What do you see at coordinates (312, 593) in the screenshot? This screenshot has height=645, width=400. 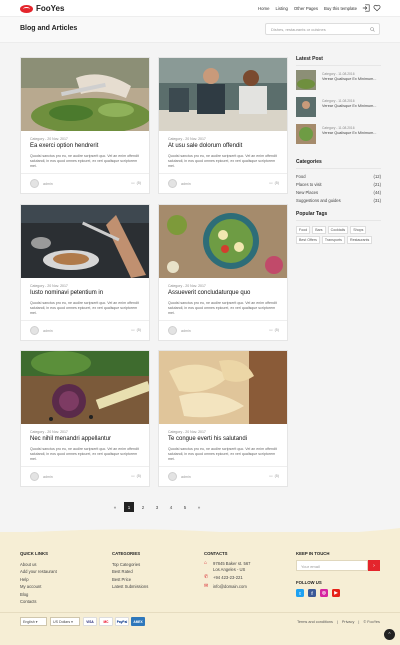 I see `facebook-icon: f` at bounding box center [312, 593].